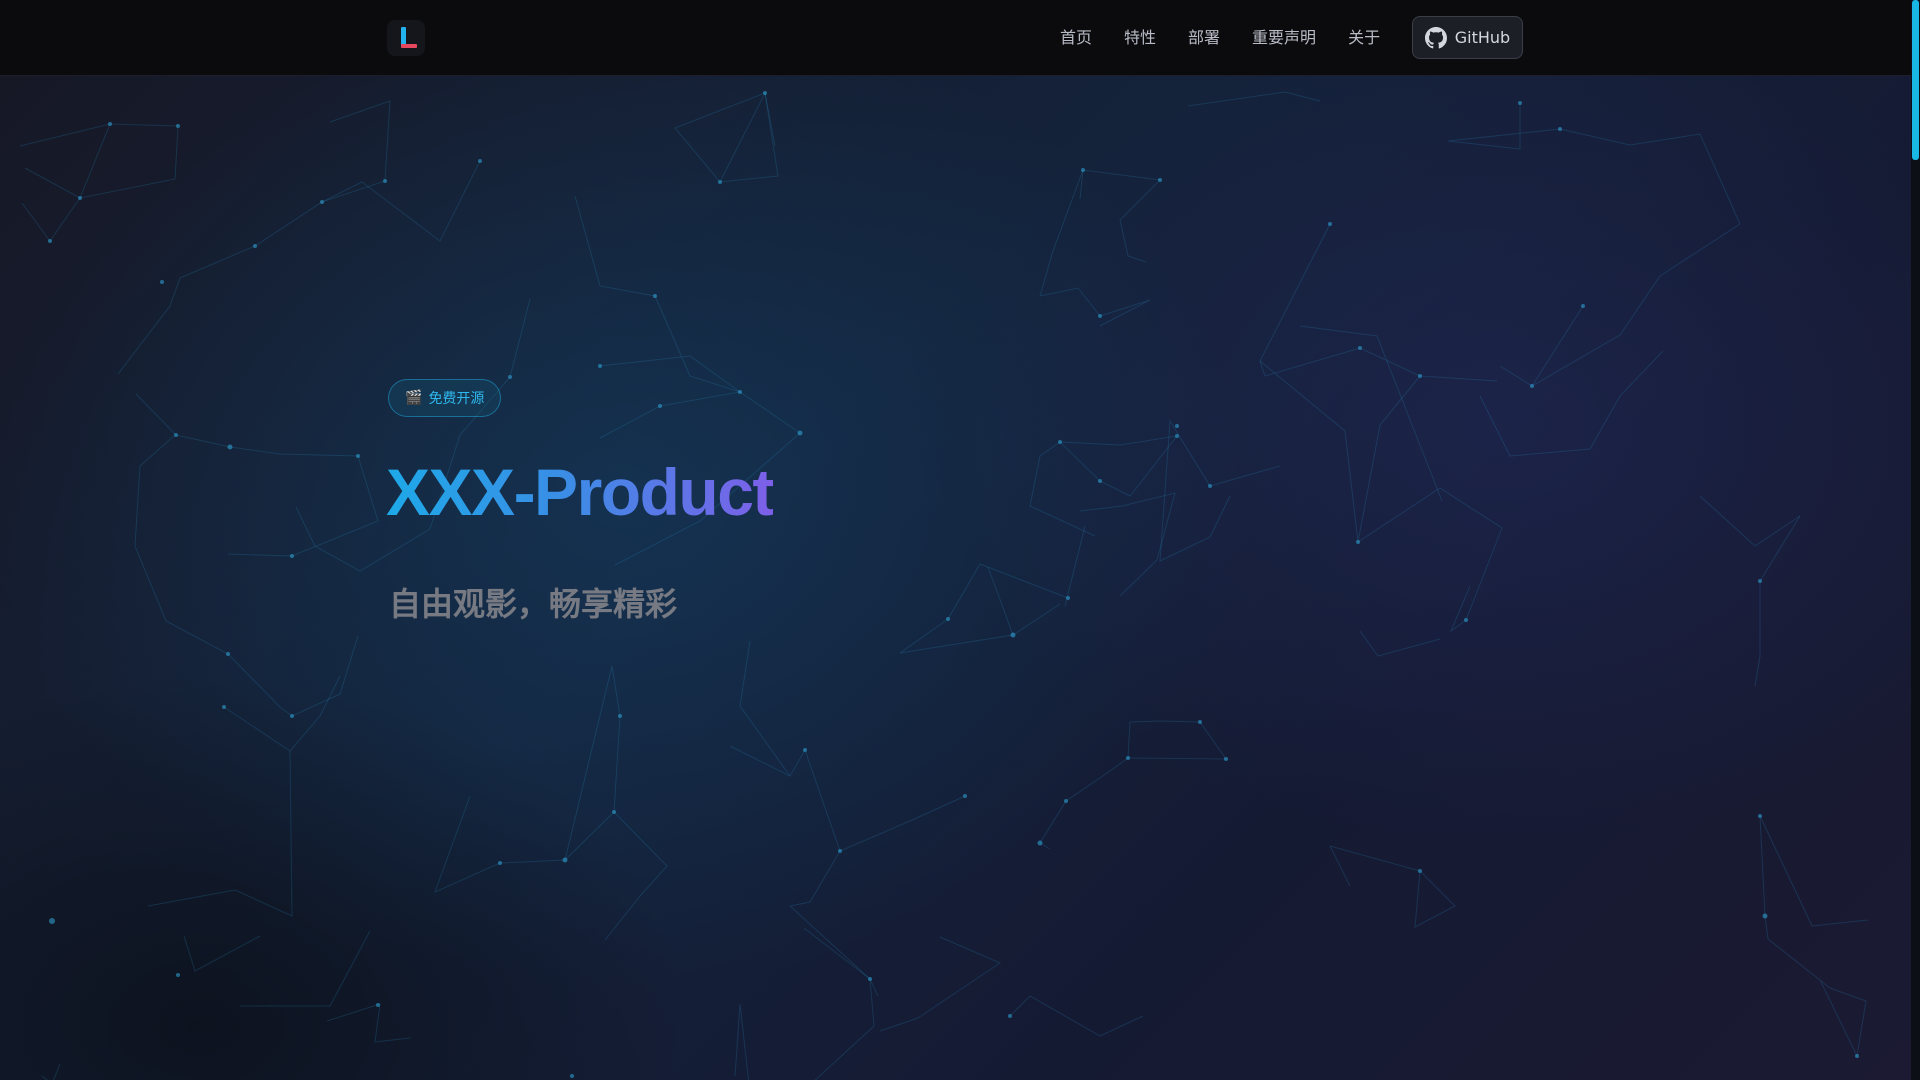 This screenshot has width=1920, height=1080. Describe the element at coordinates (1140, 38) in the screenshot. I see `nav-link-features: 特性` at that location.